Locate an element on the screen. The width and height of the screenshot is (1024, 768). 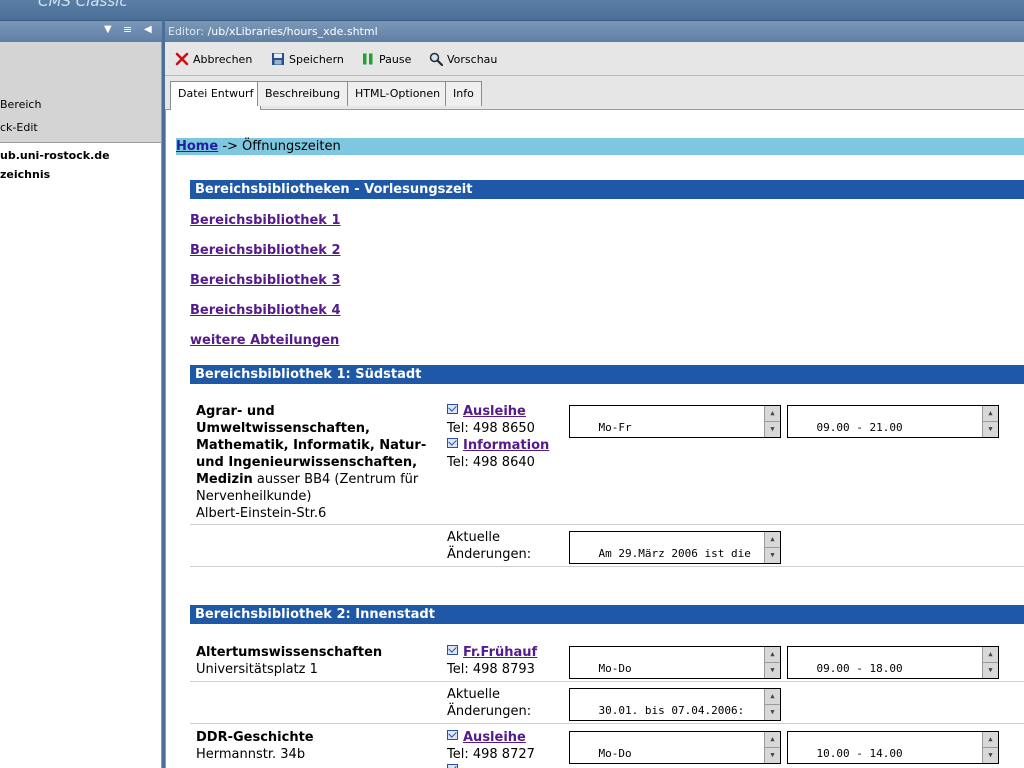
breadcrumb-current: Öffnungszeiten is located at coordinates (291, 146).